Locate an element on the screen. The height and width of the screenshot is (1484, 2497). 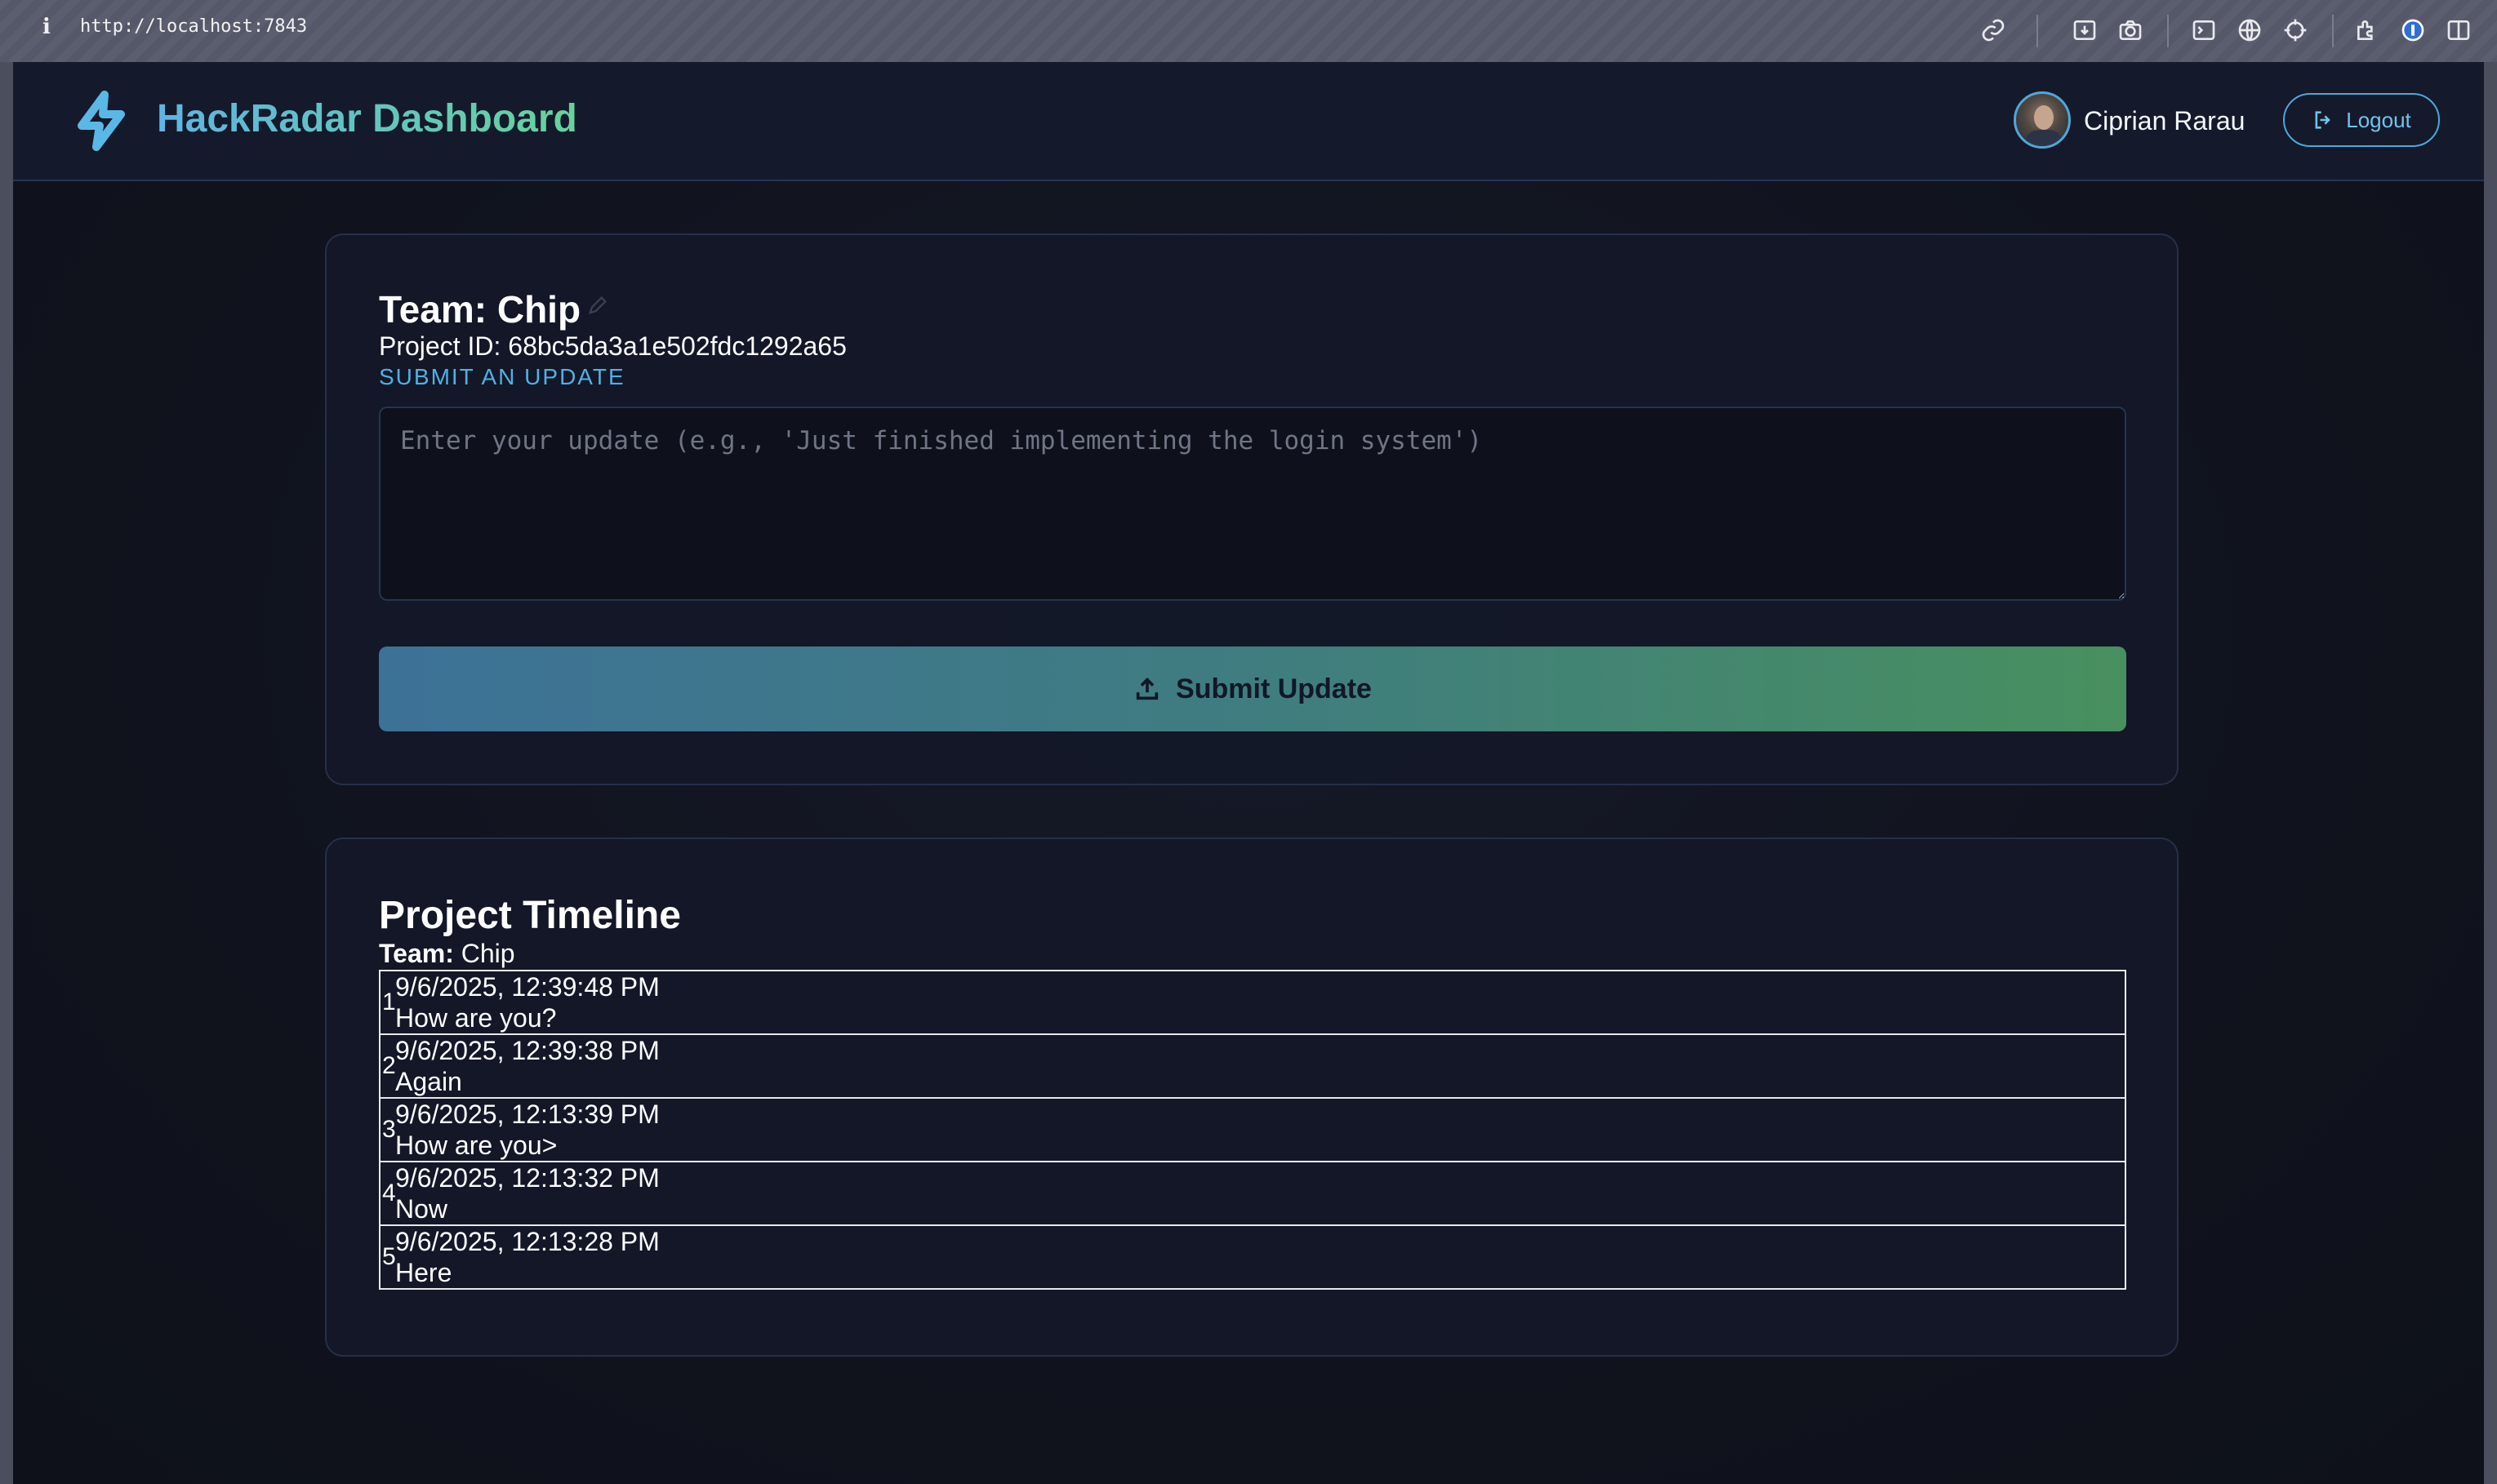
timeline-entry: 2 9/6/2025, 12:39:38 PM Again is located at coordinates (1252, 1066).